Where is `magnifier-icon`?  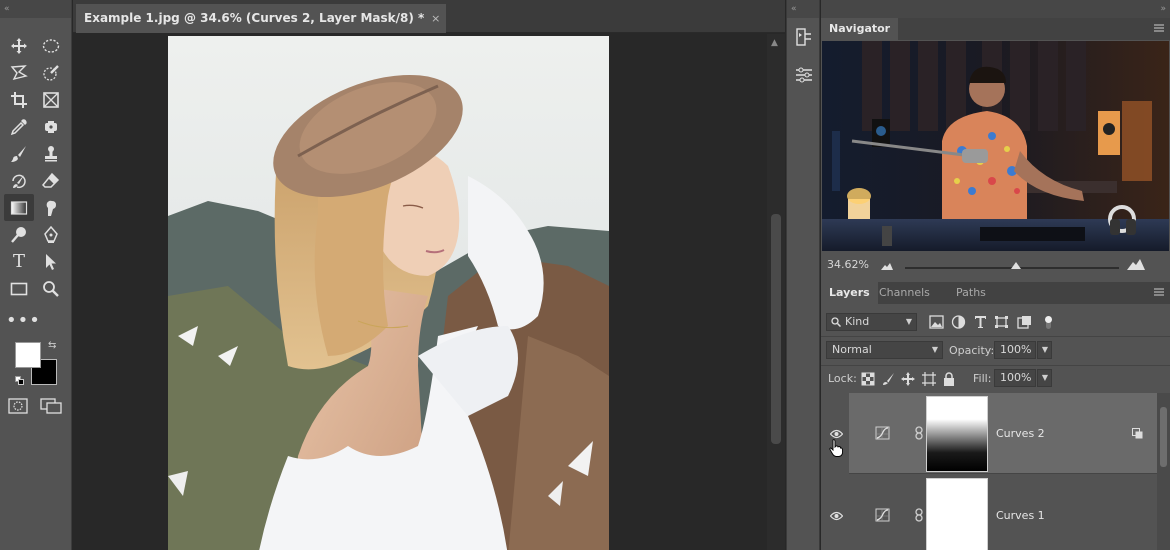
magnifier-icon is located at coordinates (51, 288).